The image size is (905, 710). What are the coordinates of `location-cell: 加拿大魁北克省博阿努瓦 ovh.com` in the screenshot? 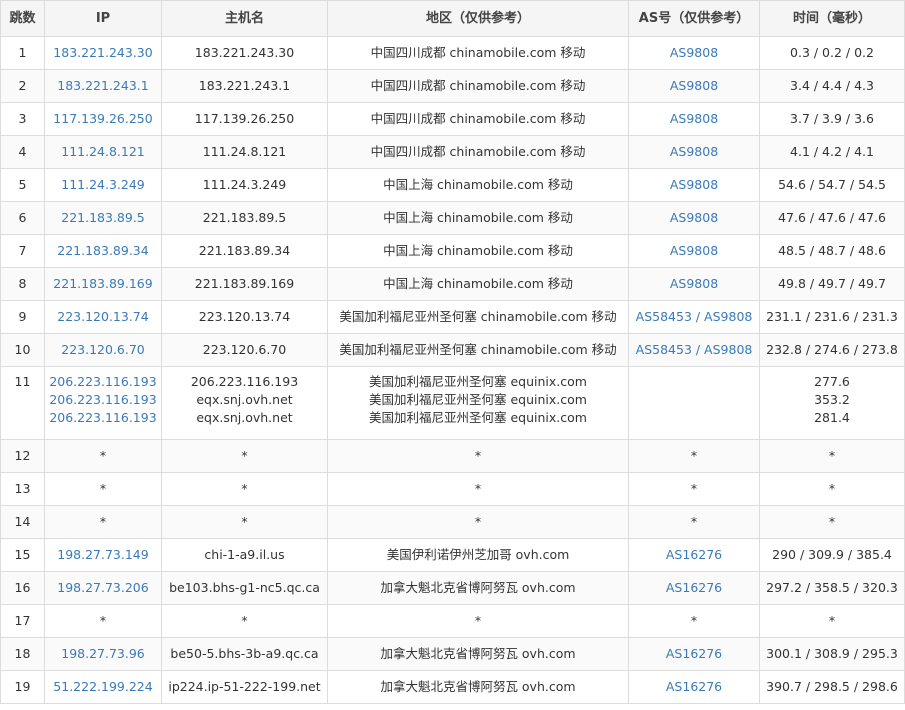 It's located at (478, 654).